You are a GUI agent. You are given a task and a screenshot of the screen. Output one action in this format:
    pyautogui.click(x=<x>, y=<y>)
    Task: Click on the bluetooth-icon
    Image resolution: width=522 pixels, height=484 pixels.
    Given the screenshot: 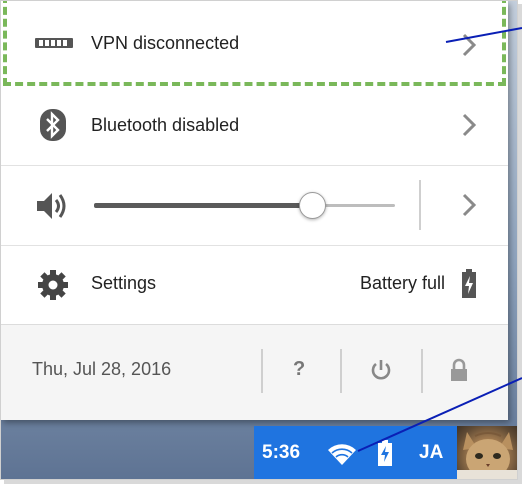 What is the action you would take?
    pyautogui.click(x=53, y=125)
    